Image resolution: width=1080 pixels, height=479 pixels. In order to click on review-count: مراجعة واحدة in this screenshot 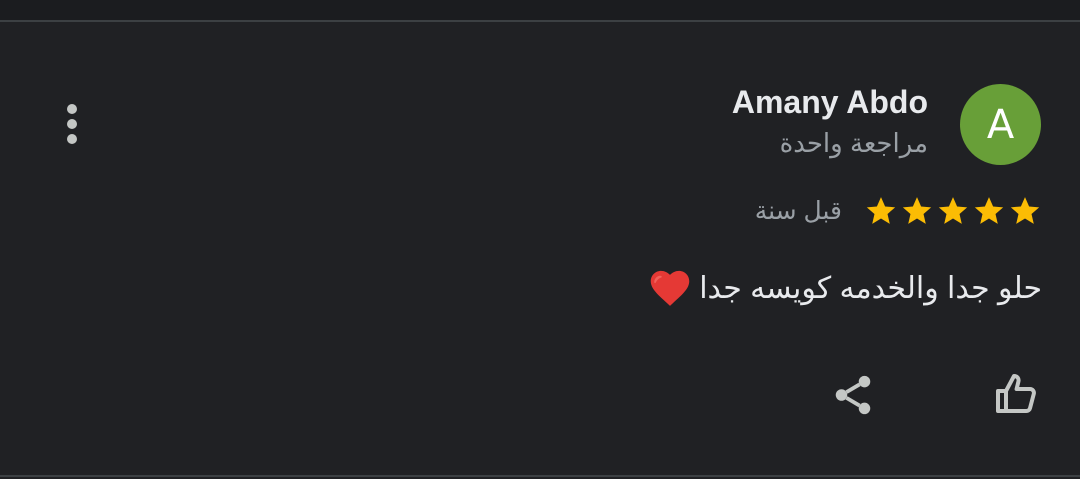, I will do `click(853, 143)`.